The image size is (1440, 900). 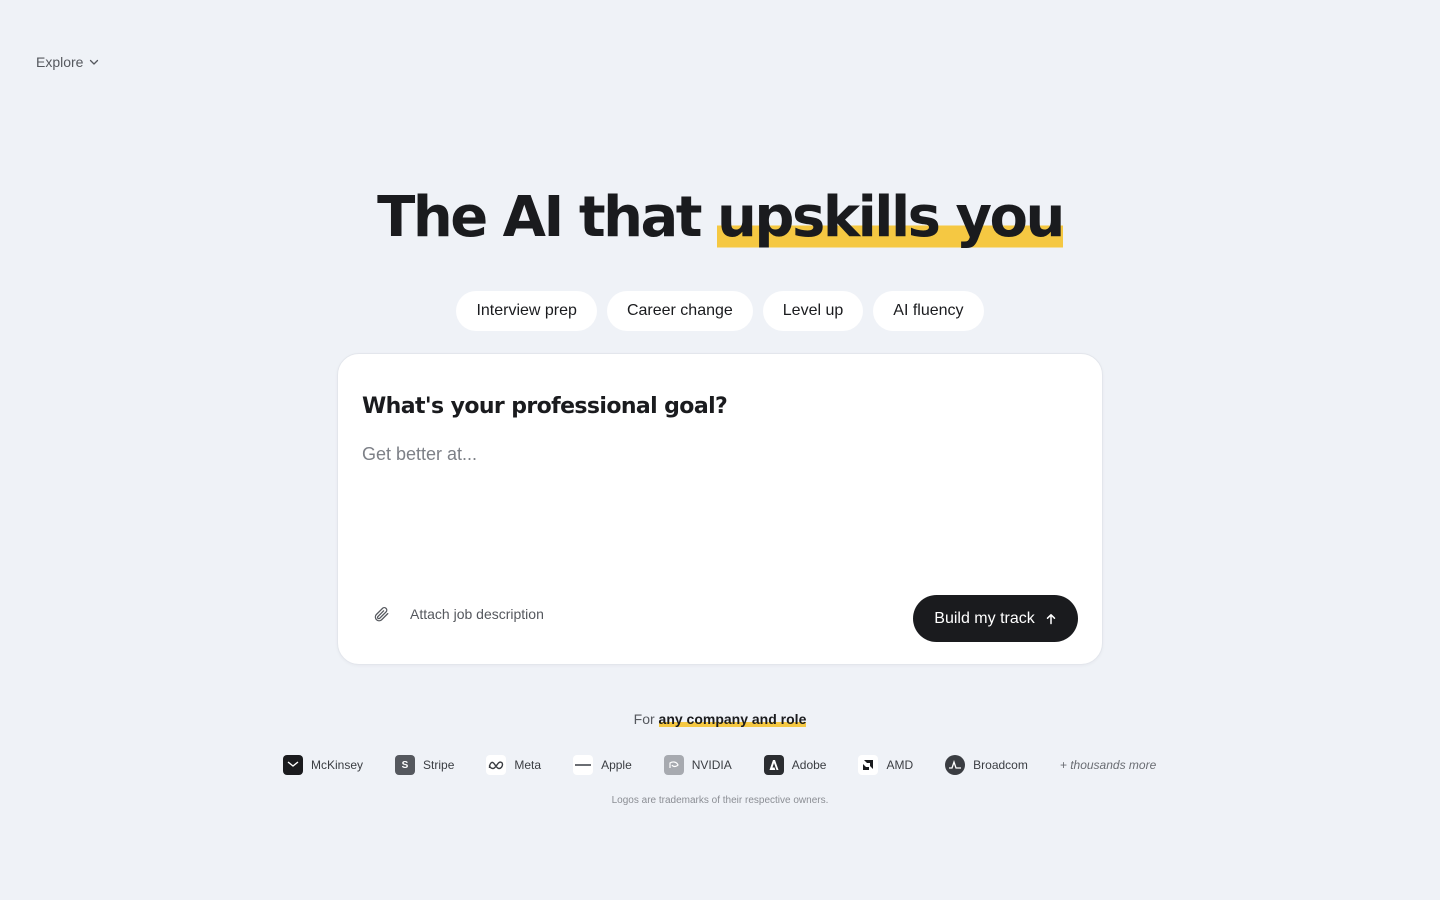 I want to click on company-meta: Meta, so click(x=513, y=765).